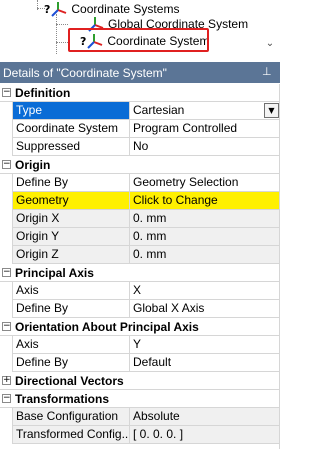 Image resolution: width=320 pixels, height=449 pixels. Describe the element at coordinates (70, 129) in the screenshot. I see `property-name: Coordinate System` at that location.